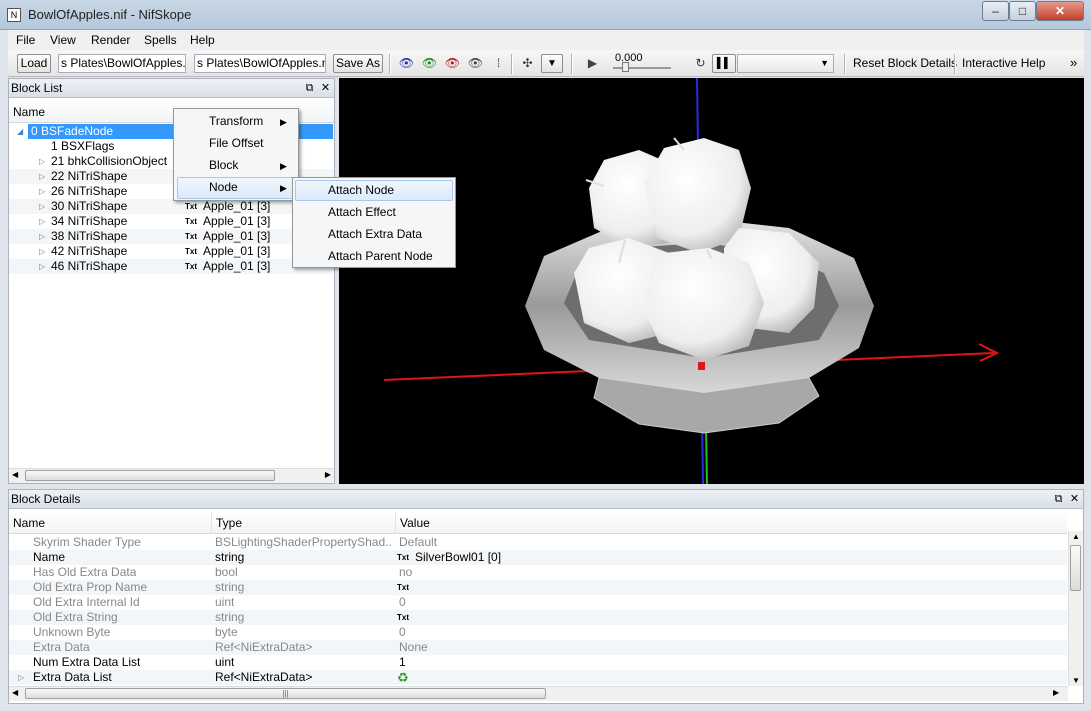  I want to click on tree-row: ▷ 38 NiTriShape Txt Apple_01 [3], so click(171, 236).